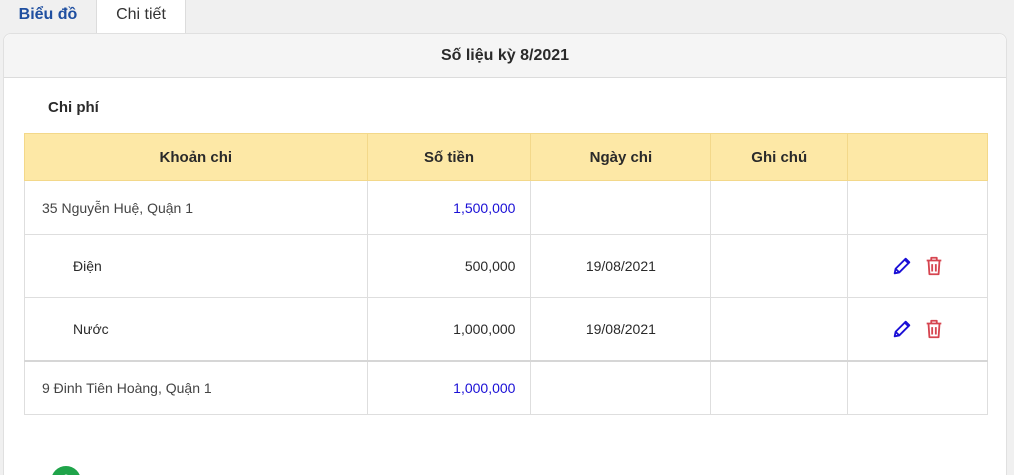  What do you see at coordinates (449, 207) in the screenshot?
I see `amount-cell: 1,500,000` at bounding box center [449, 207].